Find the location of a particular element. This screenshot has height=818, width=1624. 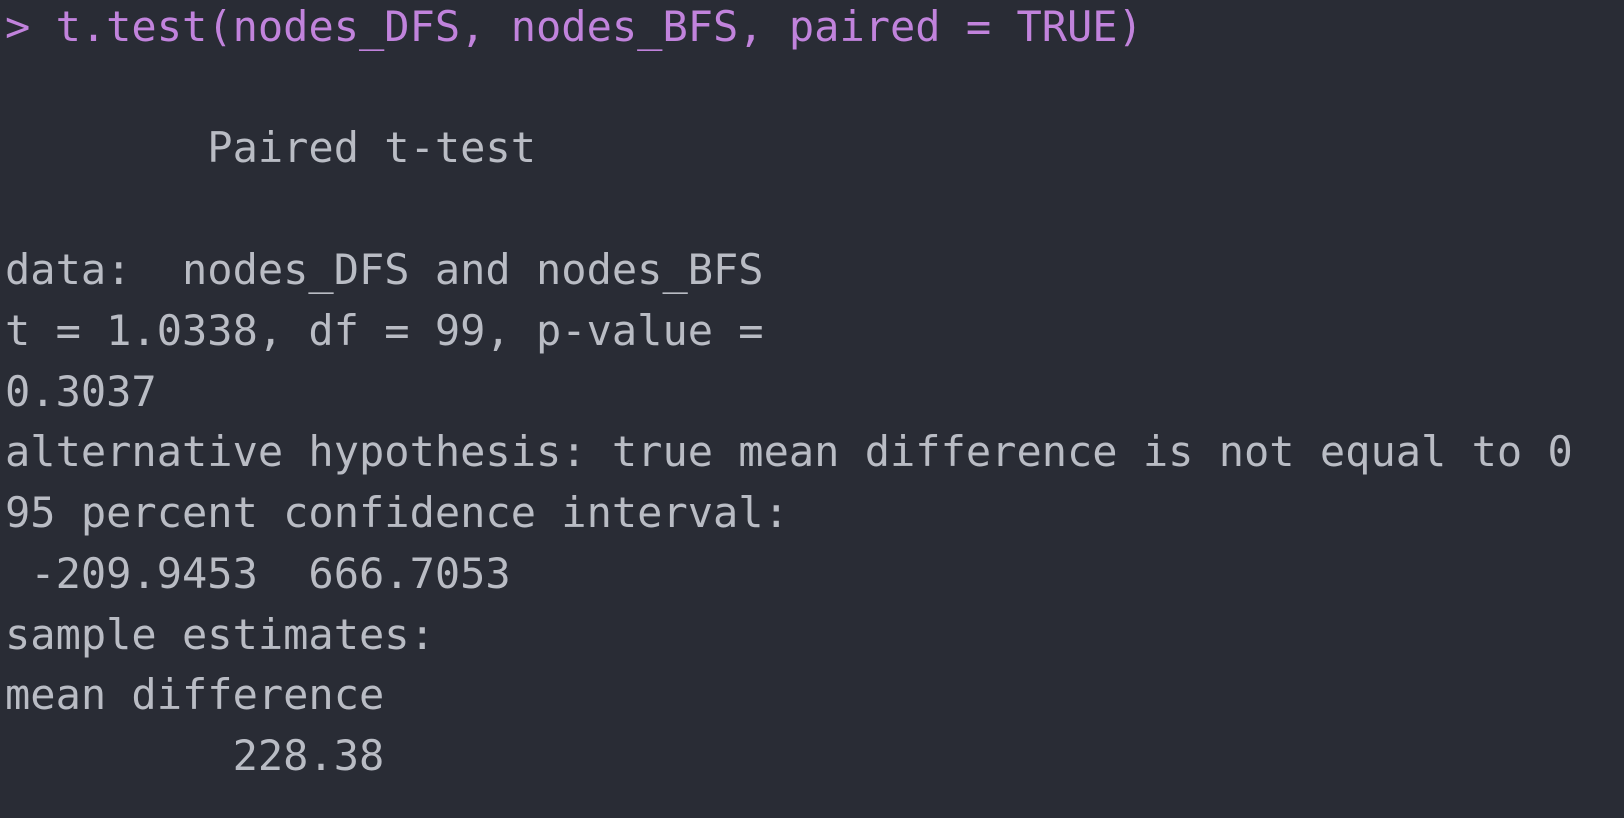

output-estimate-value: 228.38 is located at coordinates (195, 755).